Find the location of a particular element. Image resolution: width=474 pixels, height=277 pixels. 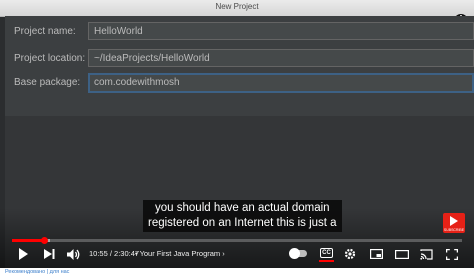

autoplay-toggle is located at coordinates (298, 253).